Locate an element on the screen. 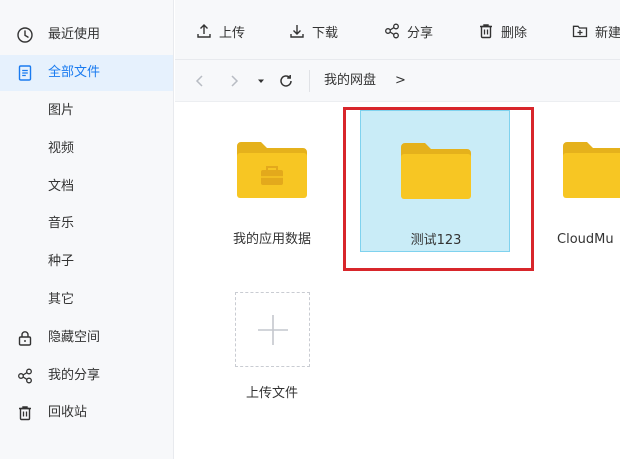 The image size is (620, 459). sidebar-item-hidden-space: 隐藏空间 is located at coordinates (86, 338).